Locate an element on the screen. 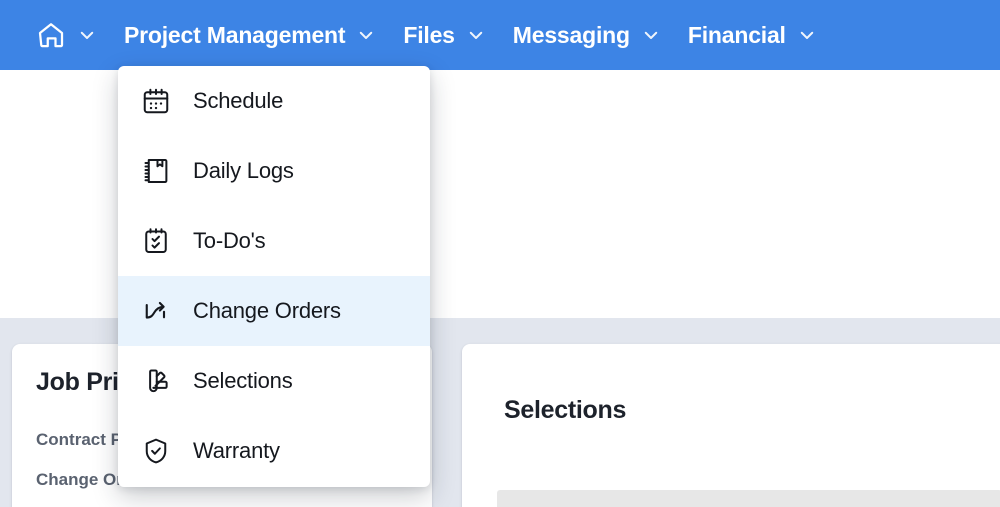  nav-item-messaging: Messaging is located at coordinates (586, 35).